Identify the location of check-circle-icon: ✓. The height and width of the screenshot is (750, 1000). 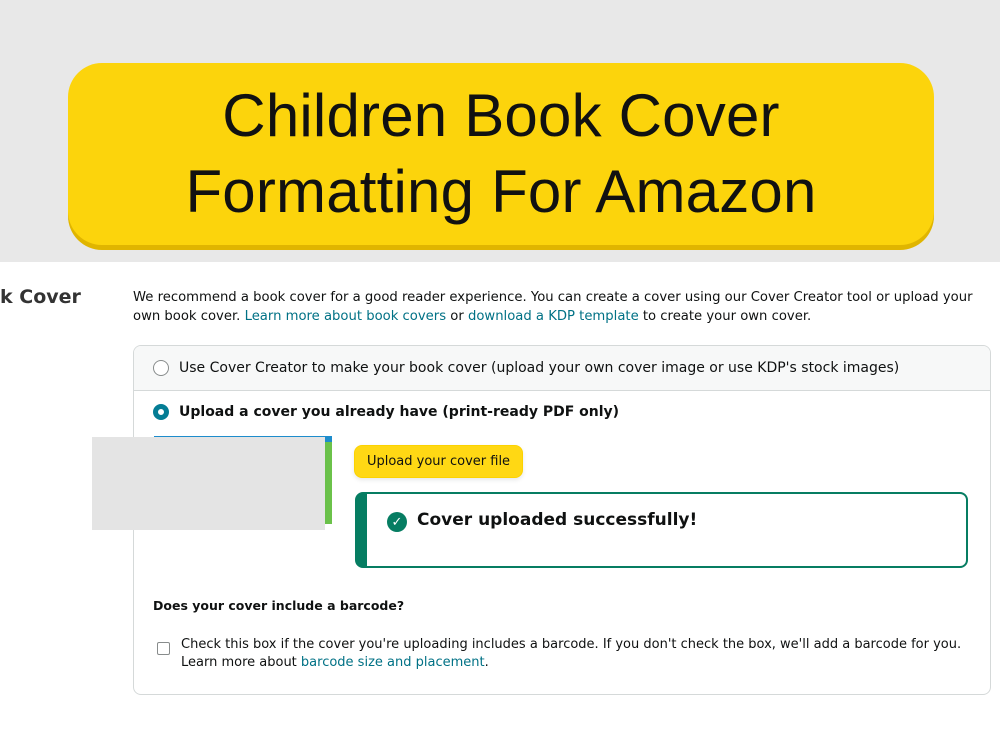
(397, 522).